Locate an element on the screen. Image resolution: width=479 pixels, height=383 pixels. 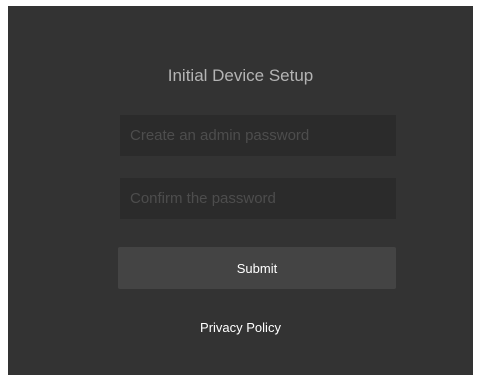
confirm-password-input is located at coordinates (258, 198).